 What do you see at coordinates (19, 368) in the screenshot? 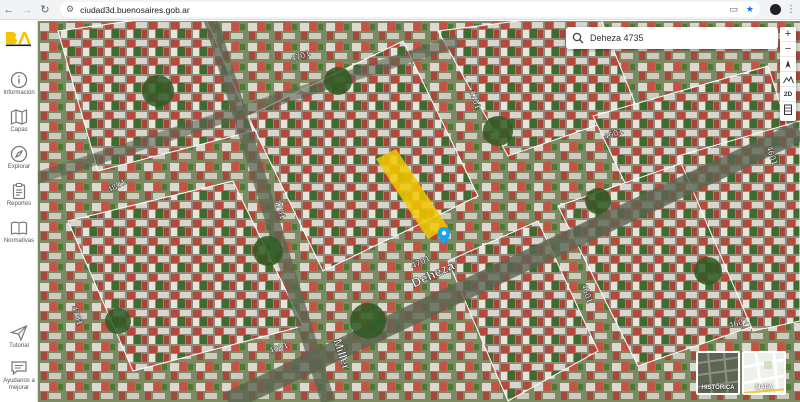
I see `feedback-icon` at bounding box center [19, 368].